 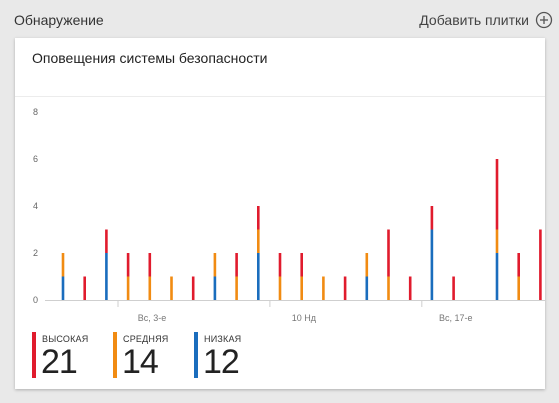 What do you see at coordinates (221, 362) in the screenshot?
I see `legend-count-low: 12` at bounding box center [221, 362].